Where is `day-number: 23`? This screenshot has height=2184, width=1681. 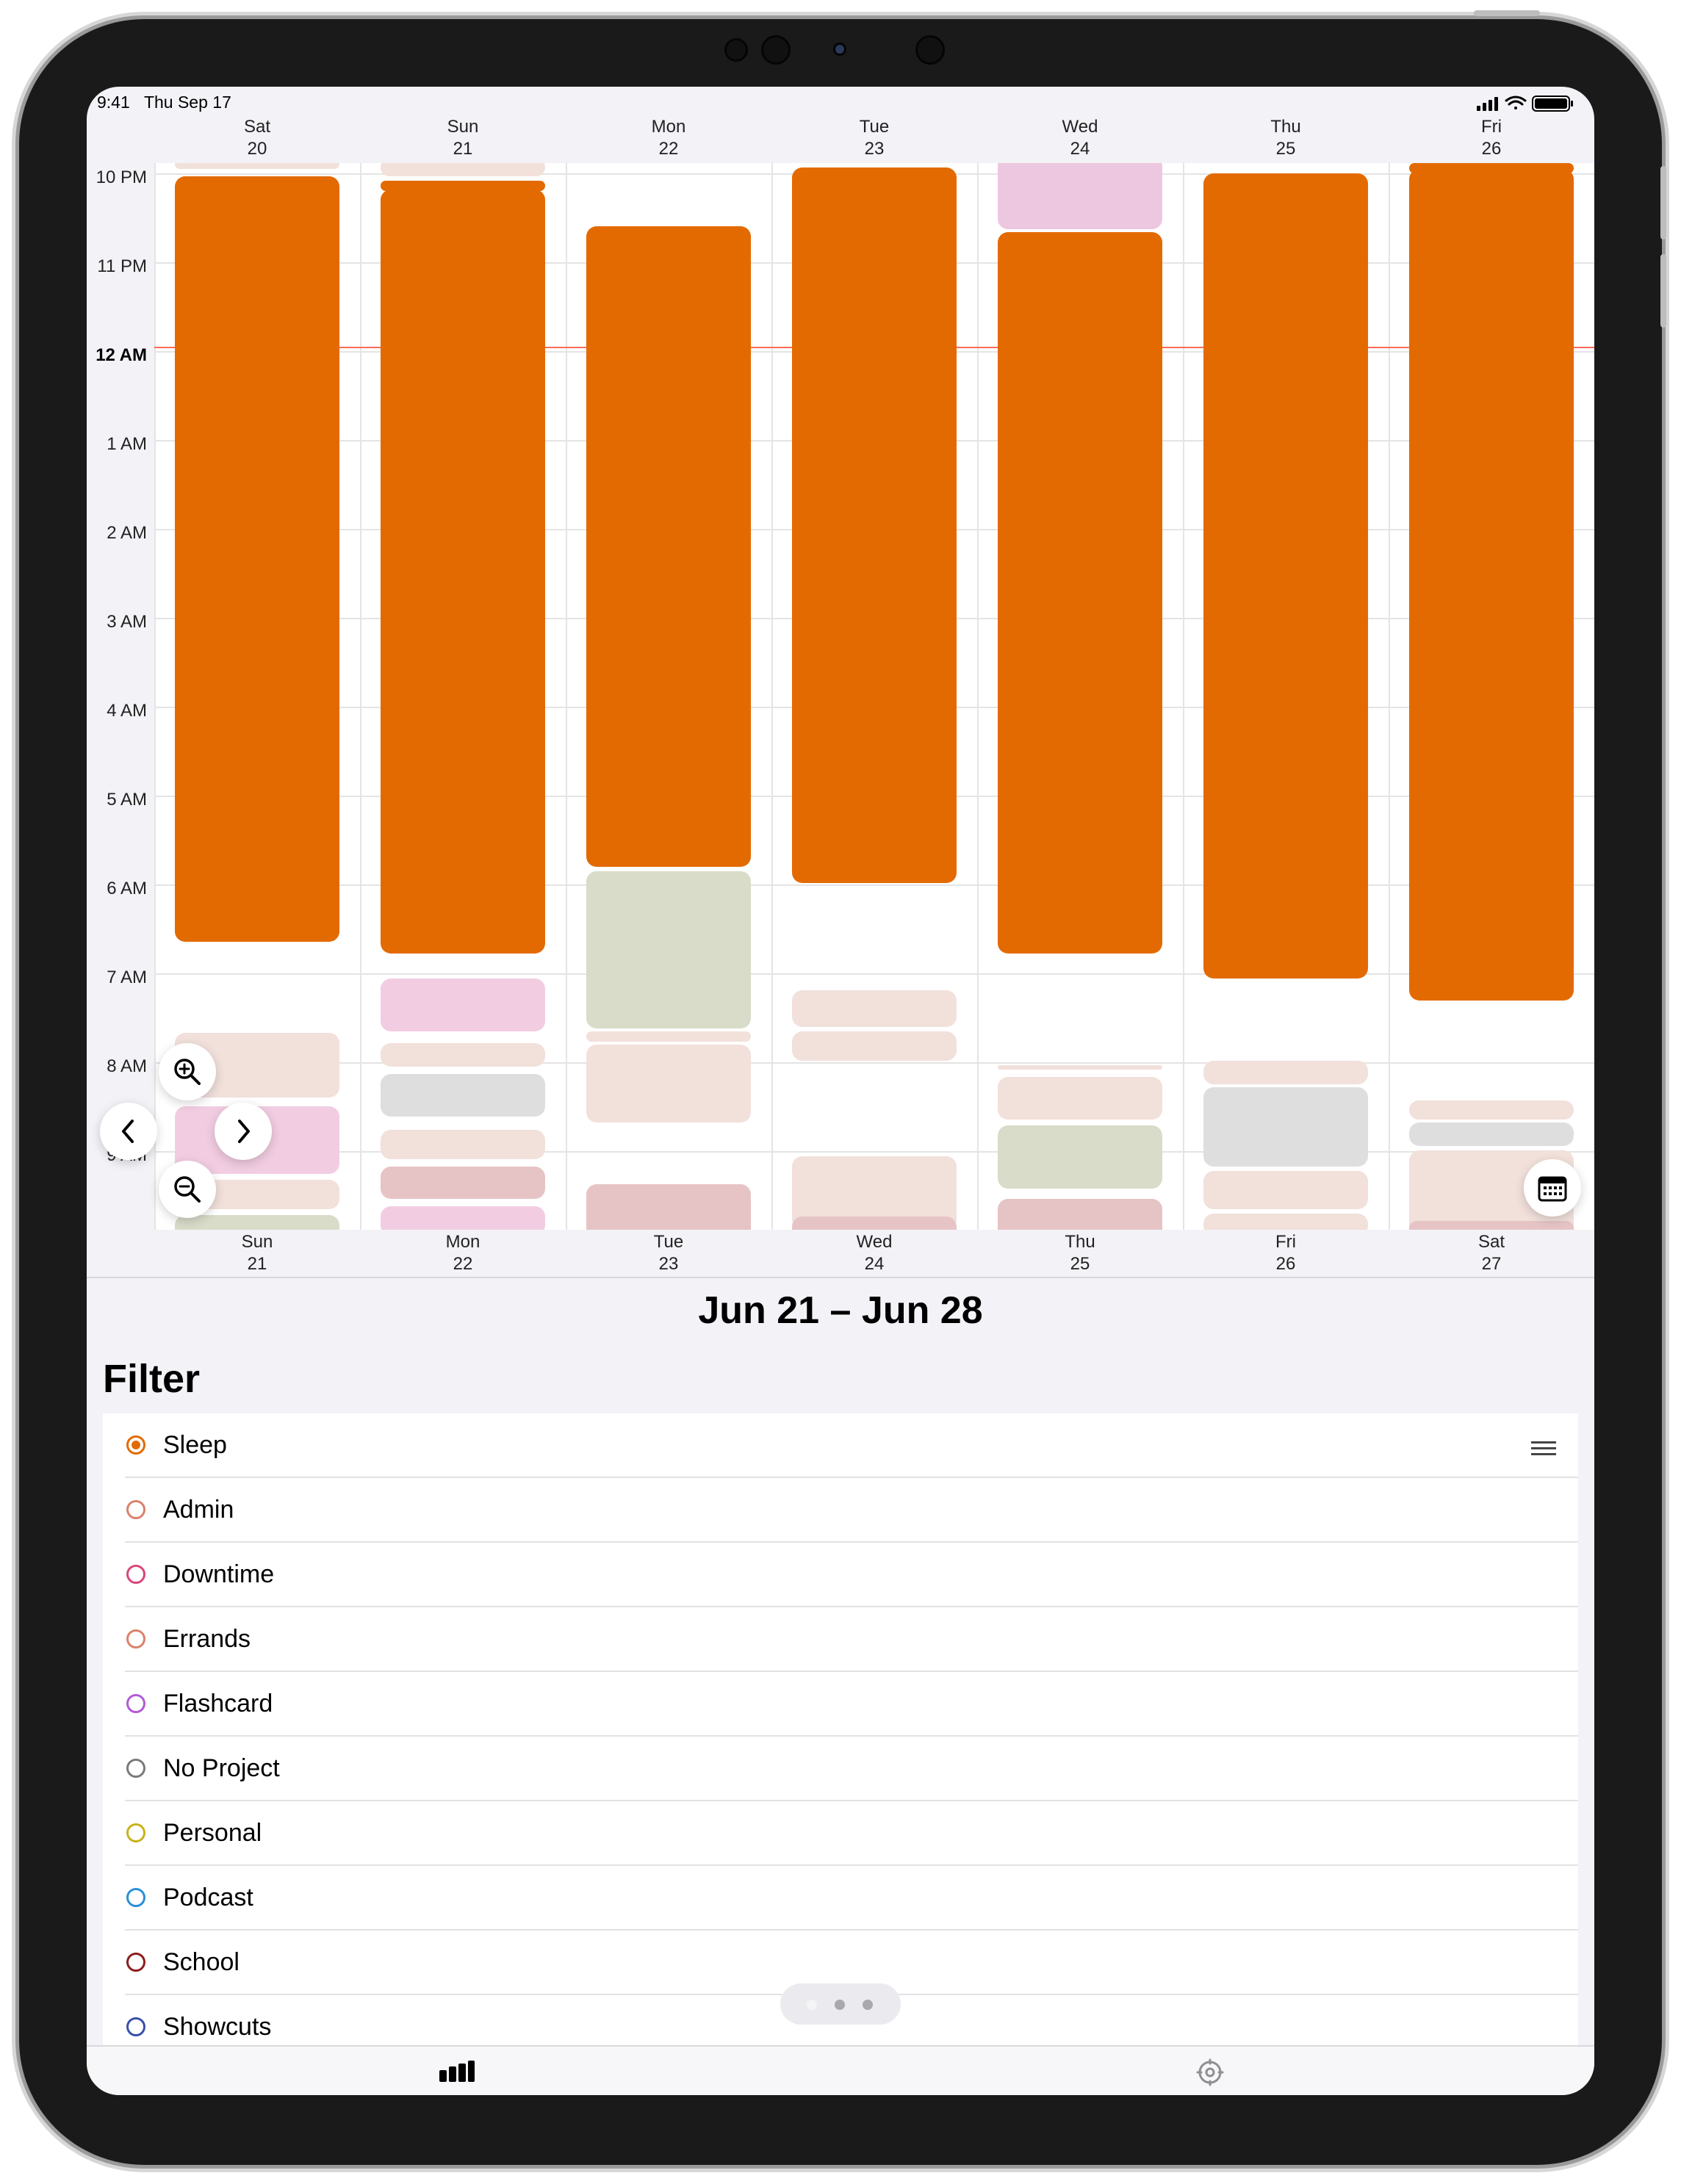
day-number: 23 is located at coordinates (874, 149).